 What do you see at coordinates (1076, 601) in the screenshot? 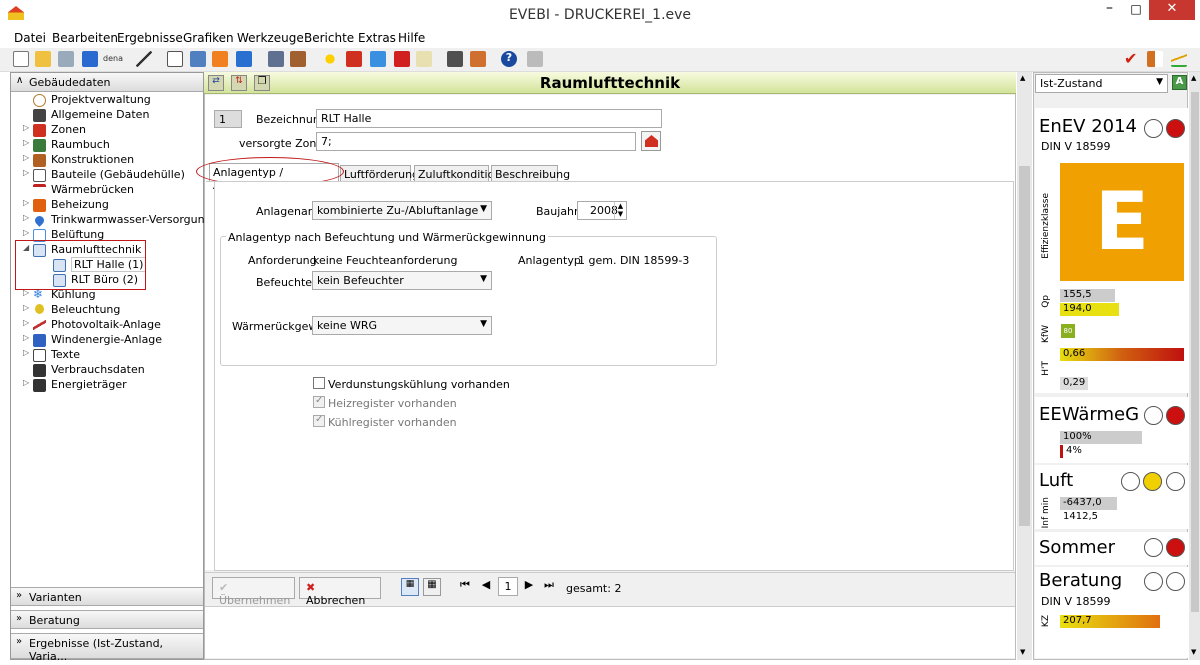
I see `beratung-din-label: DIN V 18599` at bounding box center [1076, 601].